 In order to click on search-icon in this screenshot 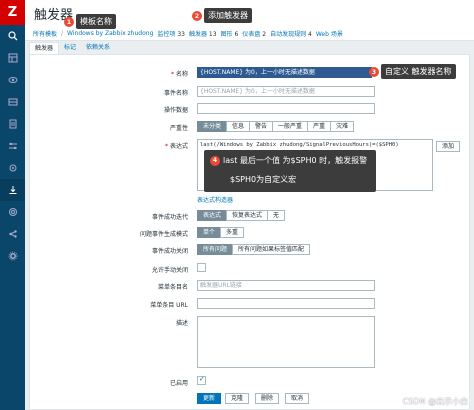, I will do `click(12, 36)`.